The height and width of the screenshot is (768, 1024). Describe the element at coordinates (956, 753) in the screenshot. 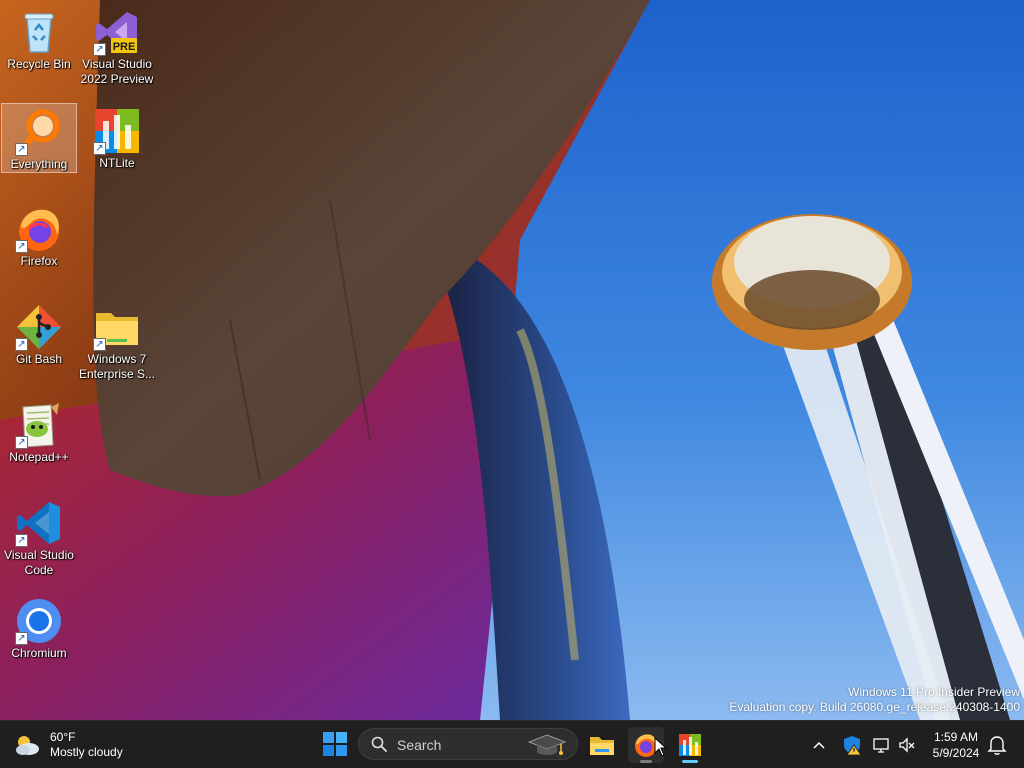

I see `clock-date: 5/9/2024` at that location.